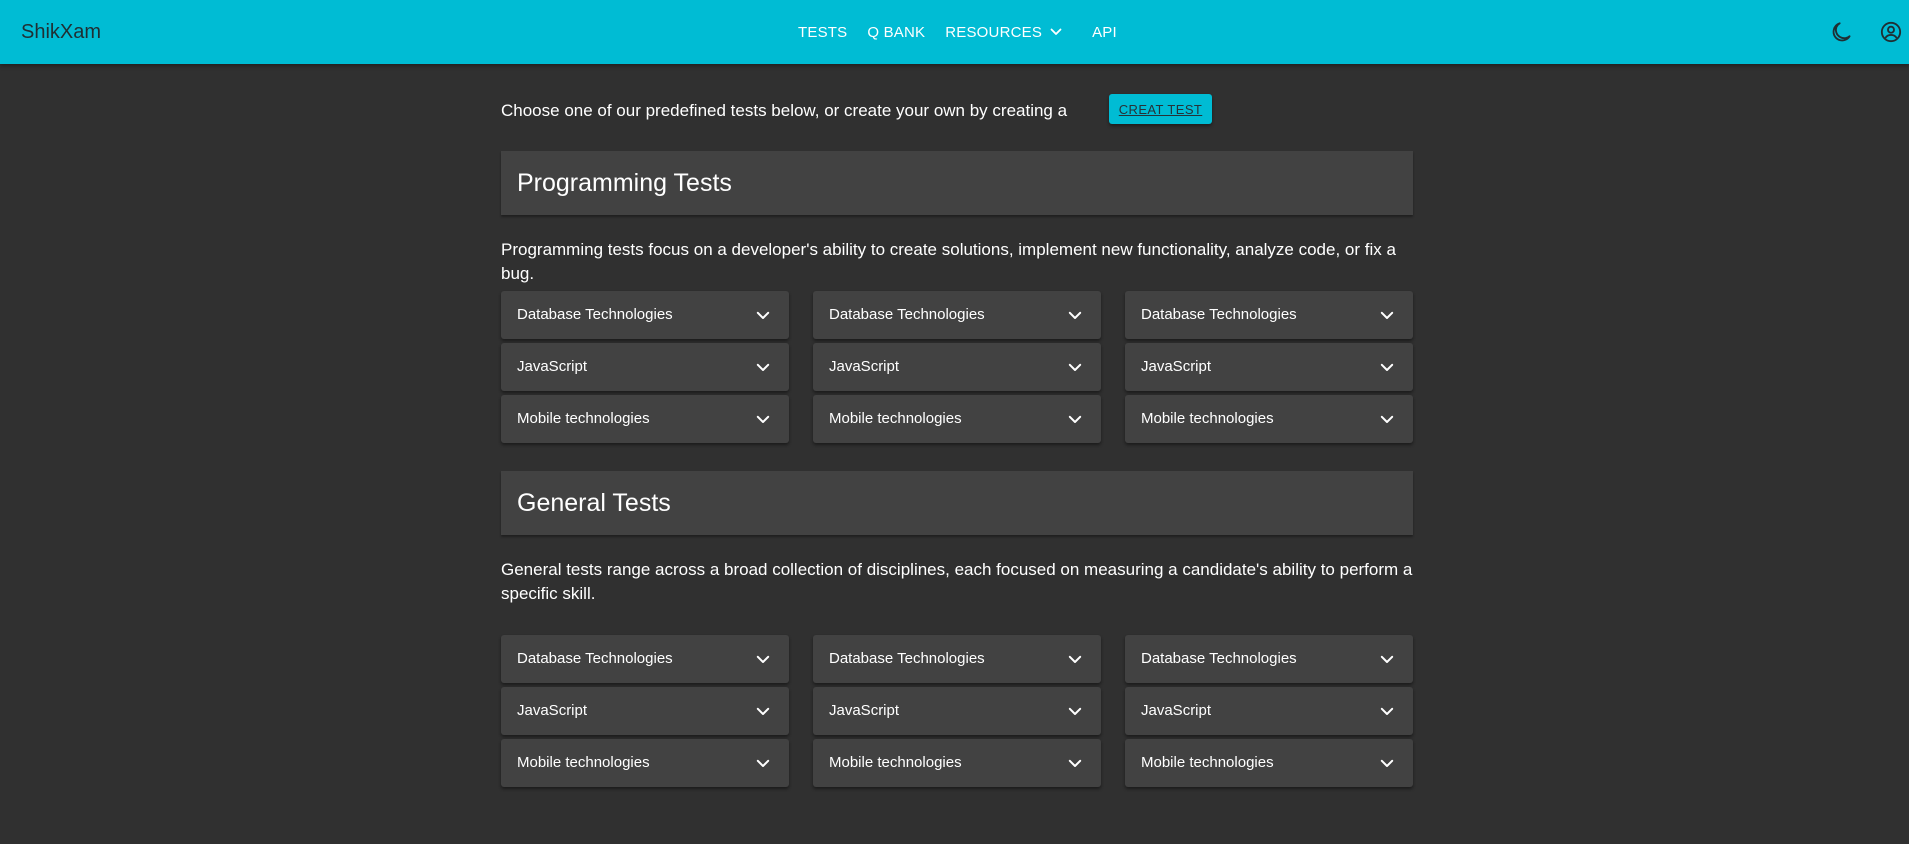 Image resolution: width=1909 pixels, height=844 pixels. What do you see at coordinates (994, 32) in the screenshot?
I see `nav-resources-label: RESOURCES` at bounding box center [994, 32].